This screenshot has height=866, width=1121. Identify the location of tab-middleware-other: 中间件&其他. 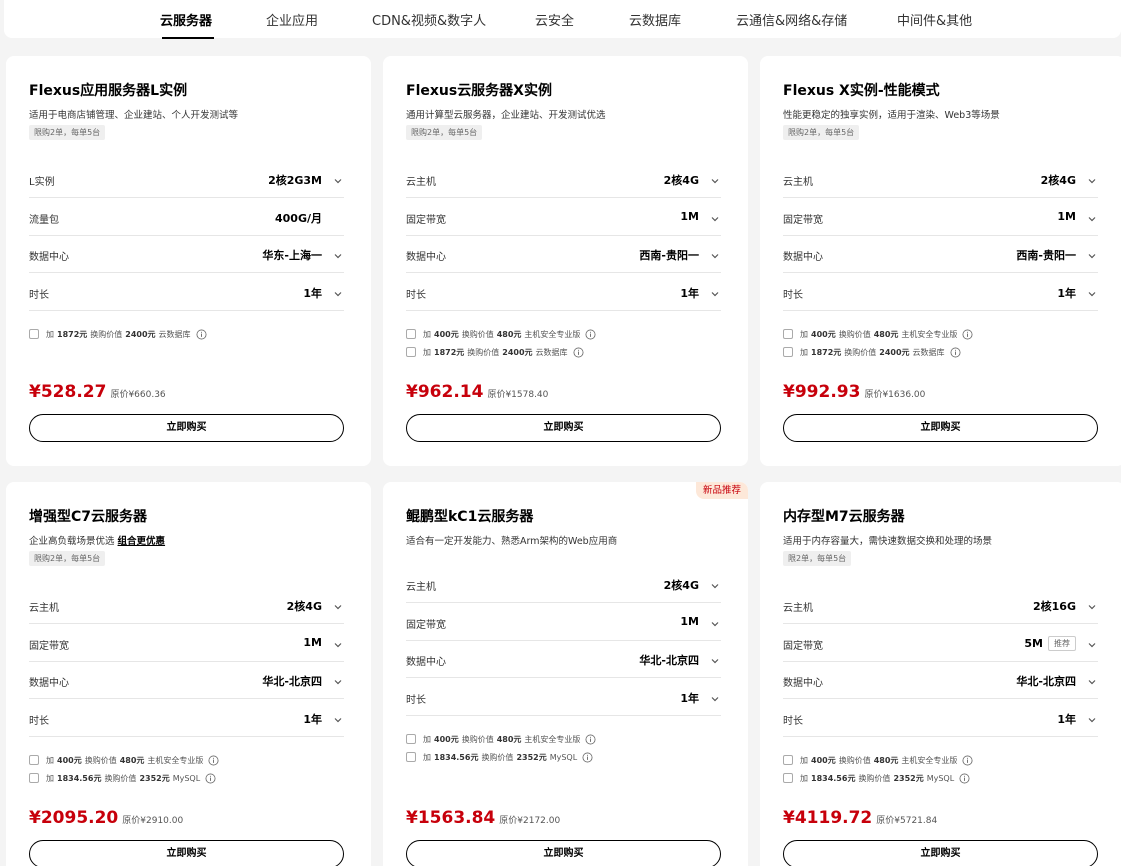
(934, 19).